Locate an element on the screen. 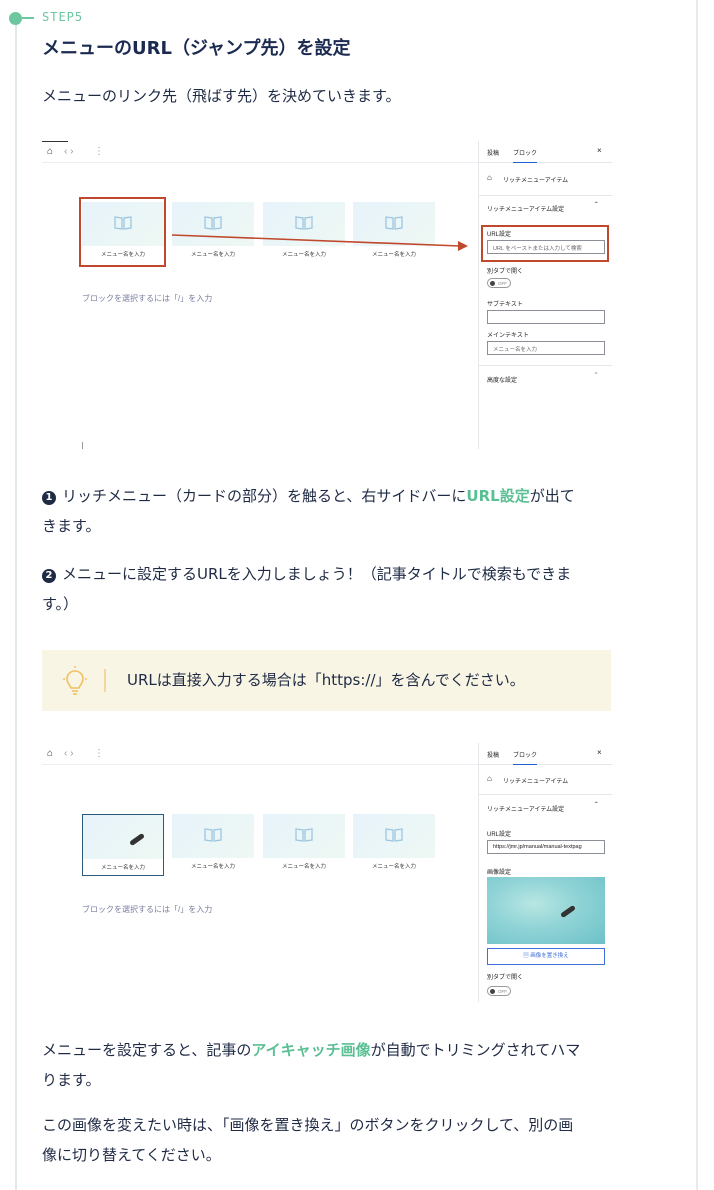  maintext-input: メニュー名を入力 is located at coordinates (546, 348).